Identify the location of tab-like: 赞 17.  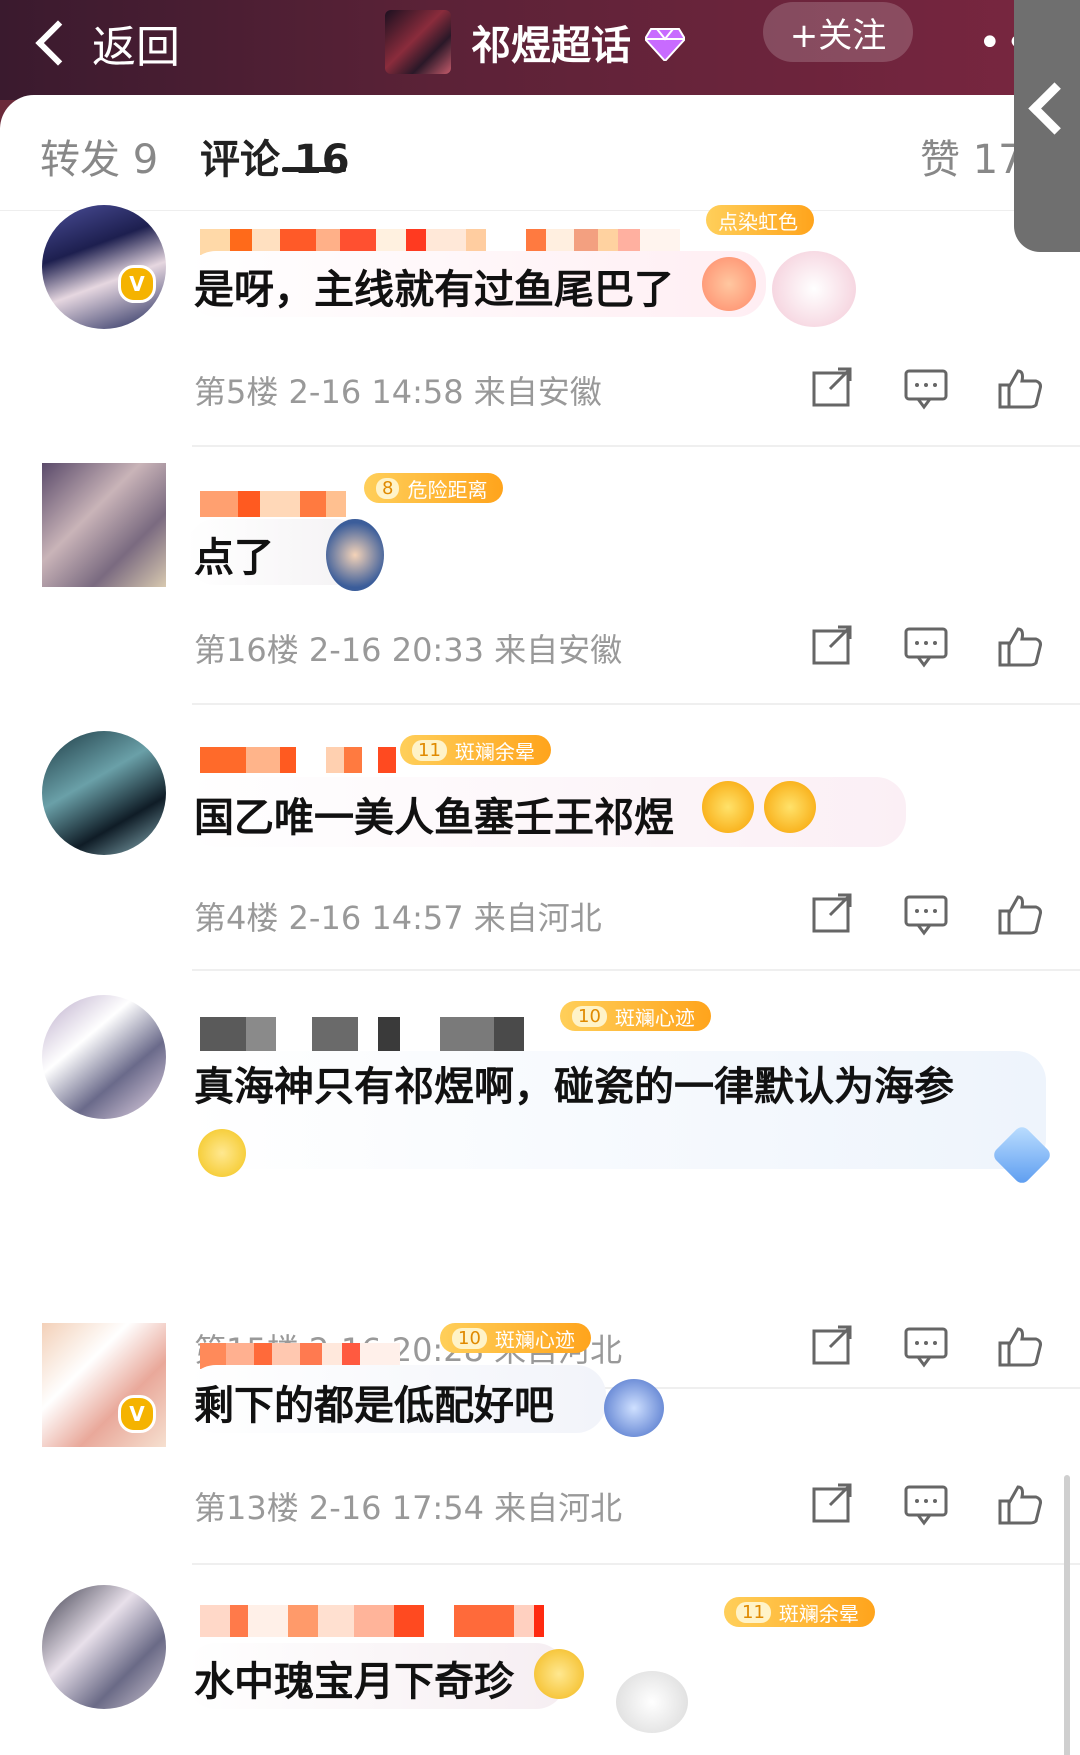
(972, 156).